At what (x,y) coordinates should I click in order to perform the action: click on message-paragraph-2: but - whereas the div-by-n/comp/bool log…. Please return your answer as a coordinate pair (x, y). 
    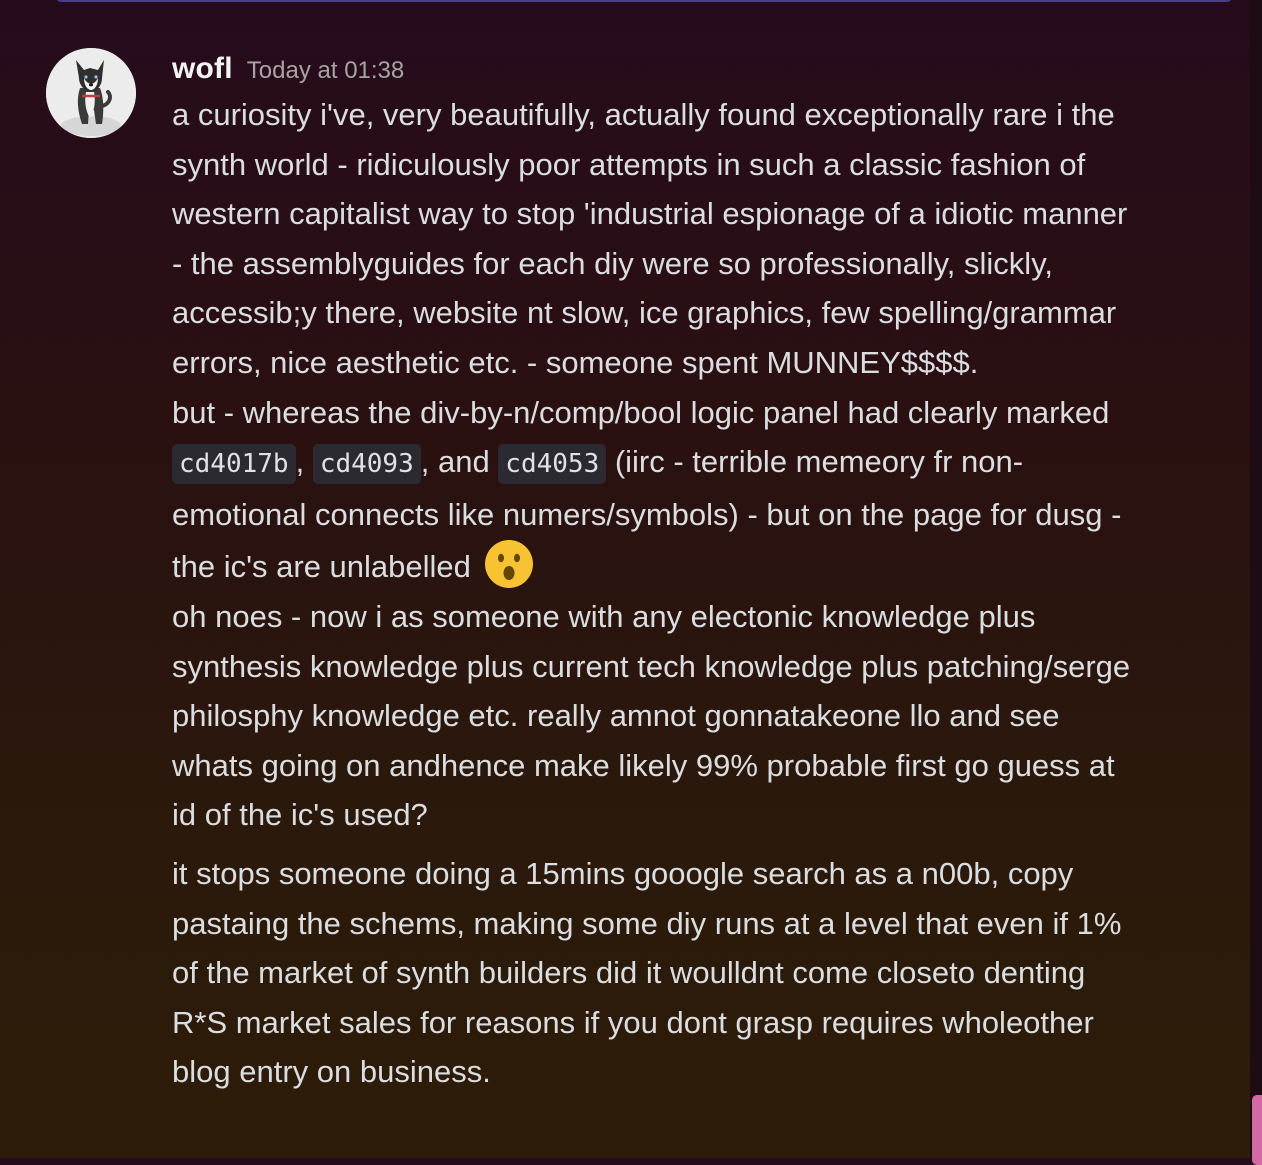
    Looking at the image, I should click on (652, 490).